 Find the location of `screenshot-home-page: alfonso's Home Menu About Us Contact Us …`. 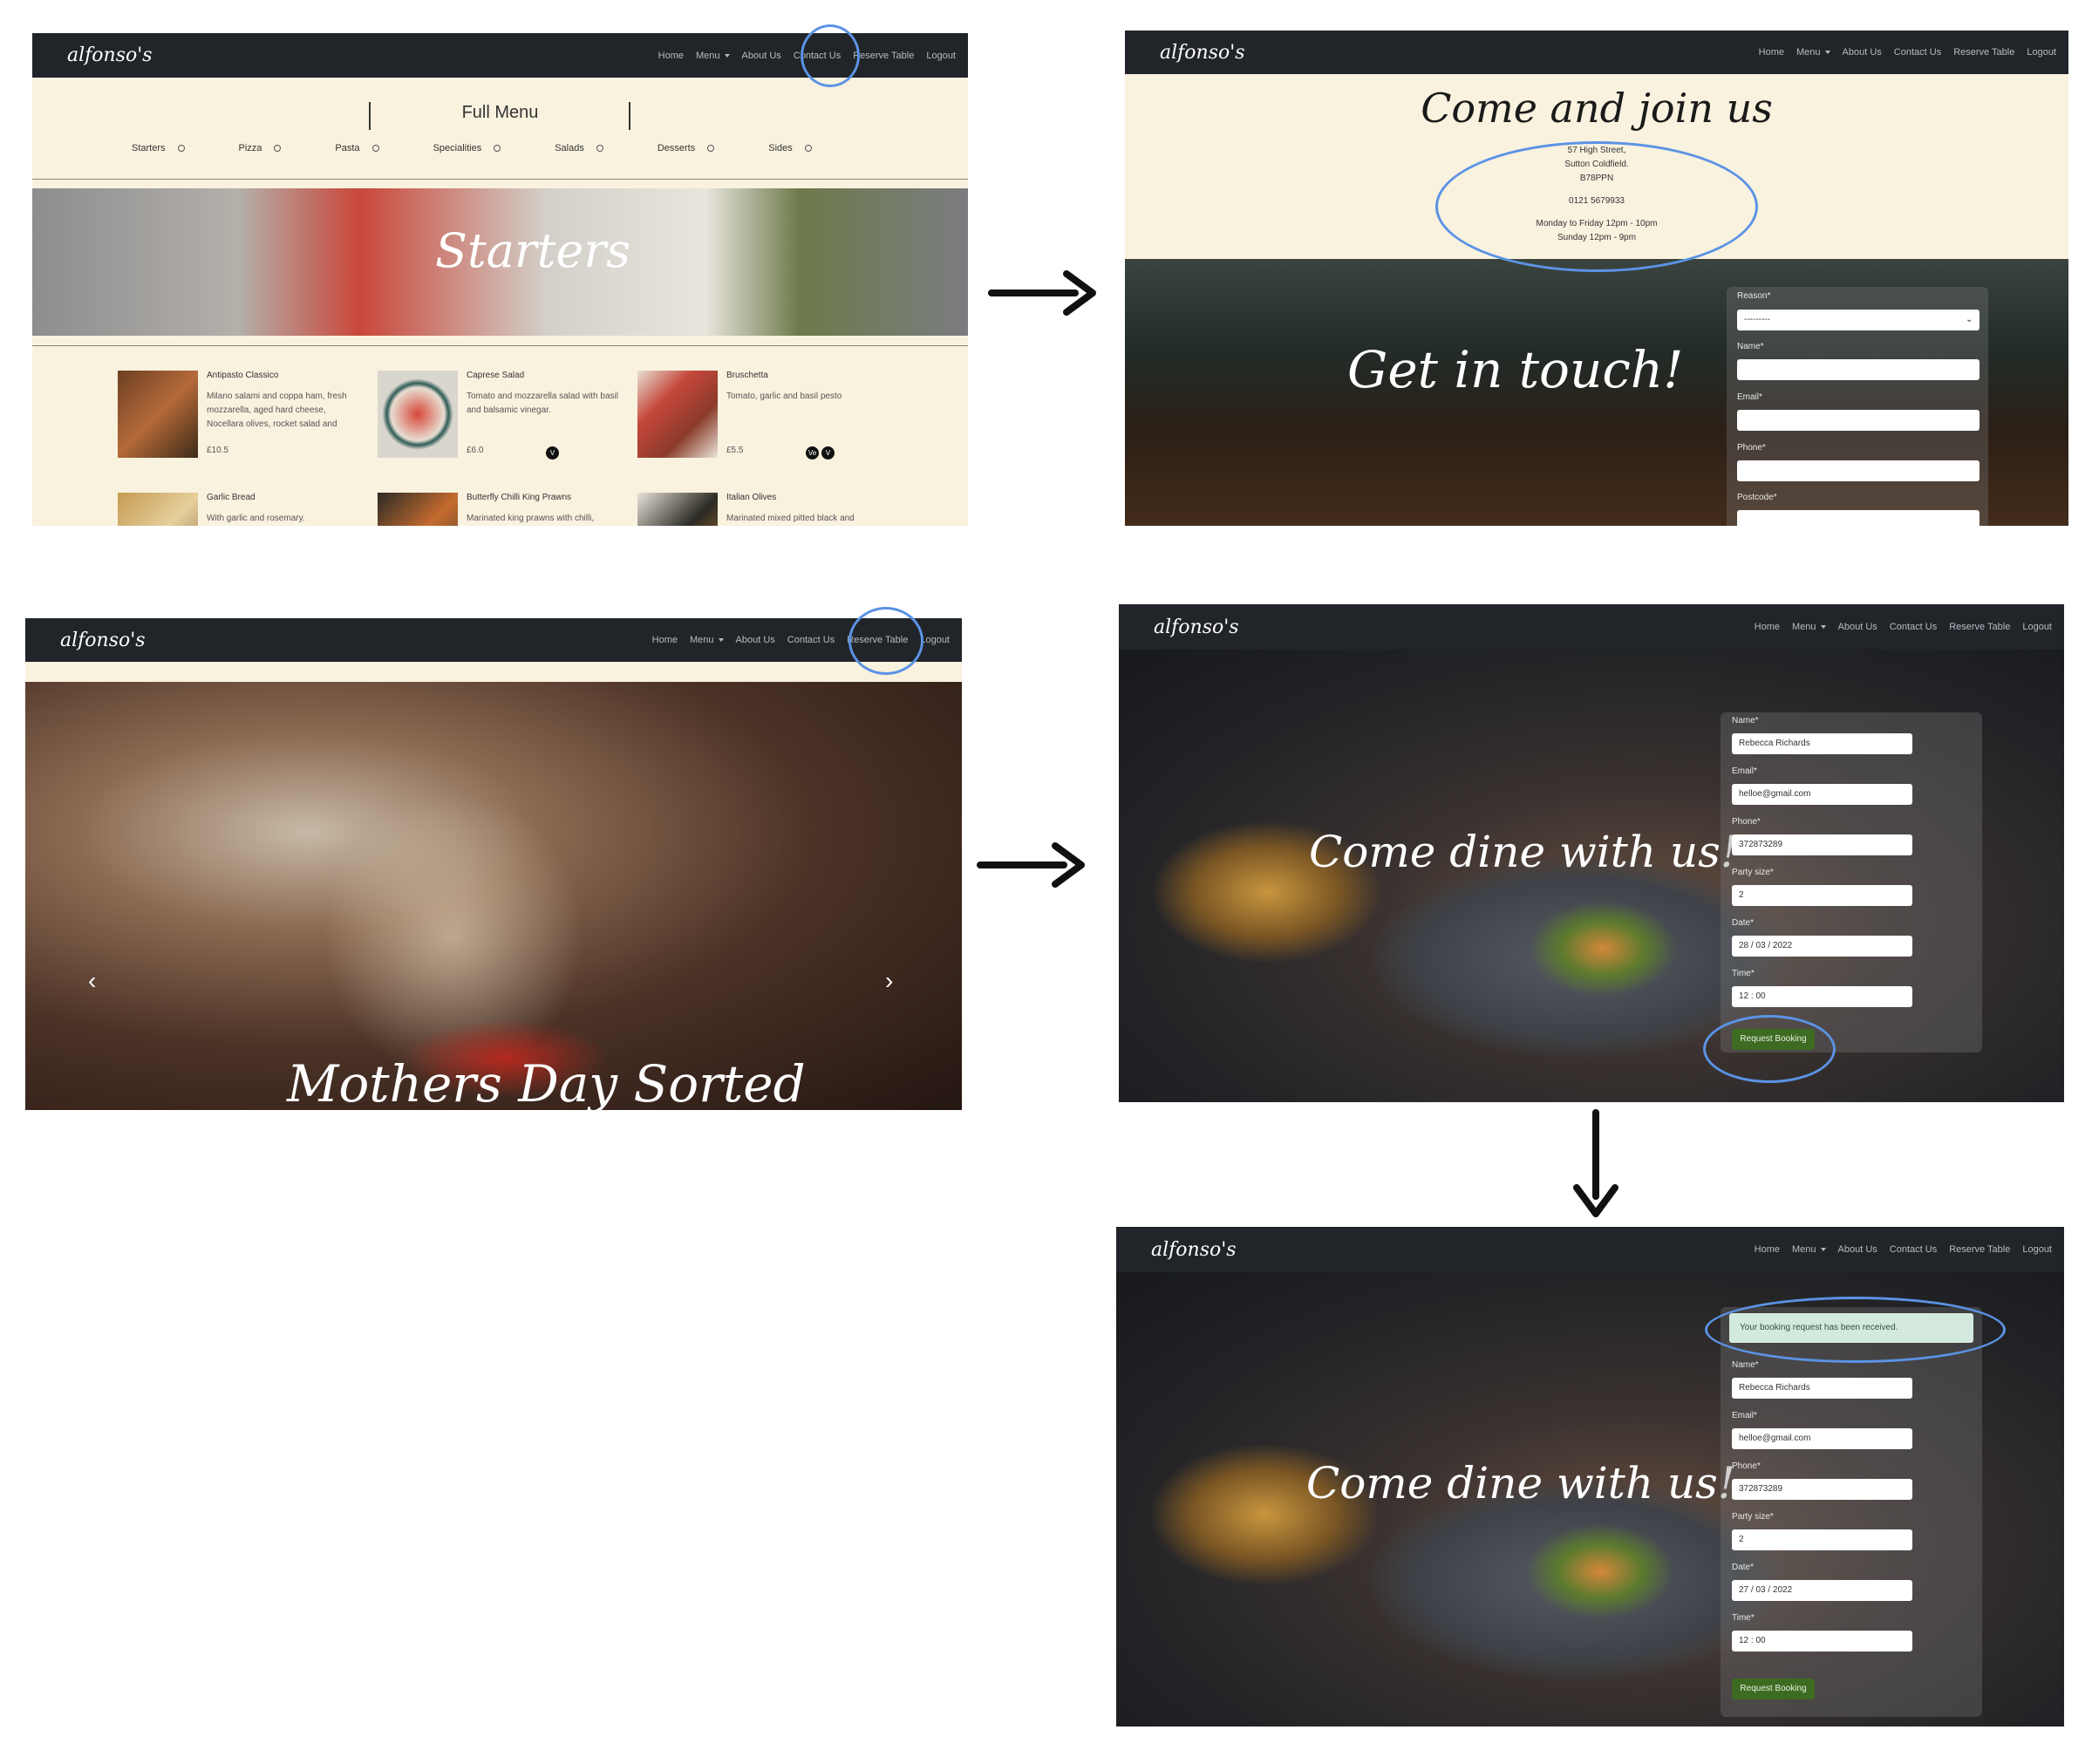

screenshot-home-page: alfonso's Home Menu About Us Contact Us … is located at coordinates (494, 864).